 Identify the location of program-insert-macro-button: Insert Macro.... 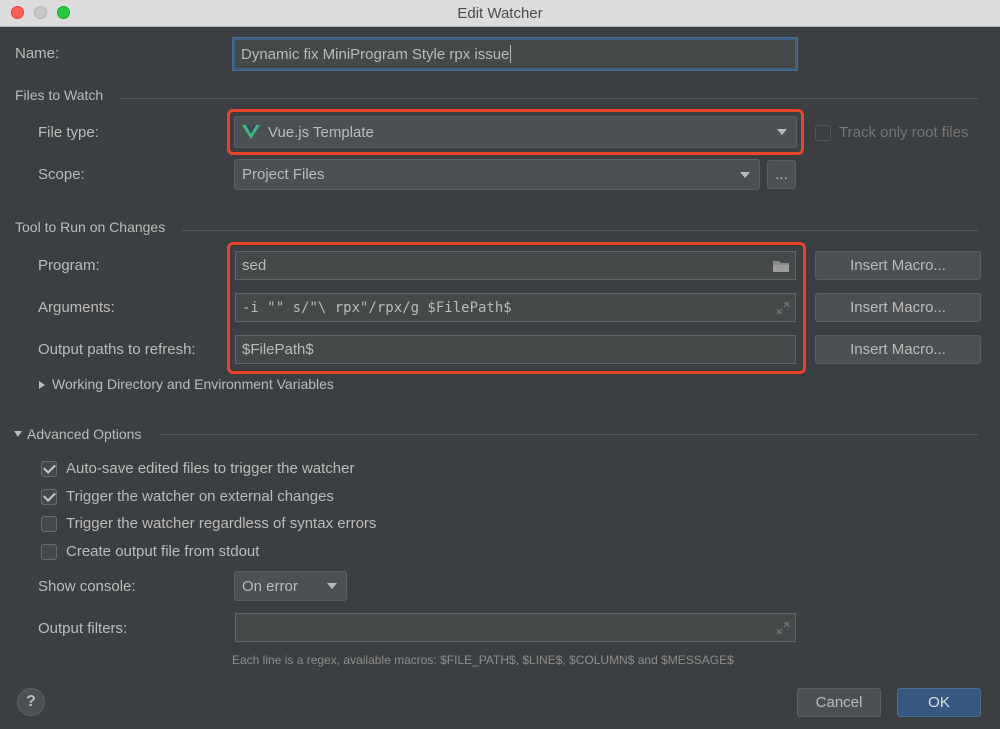
(898, 265).